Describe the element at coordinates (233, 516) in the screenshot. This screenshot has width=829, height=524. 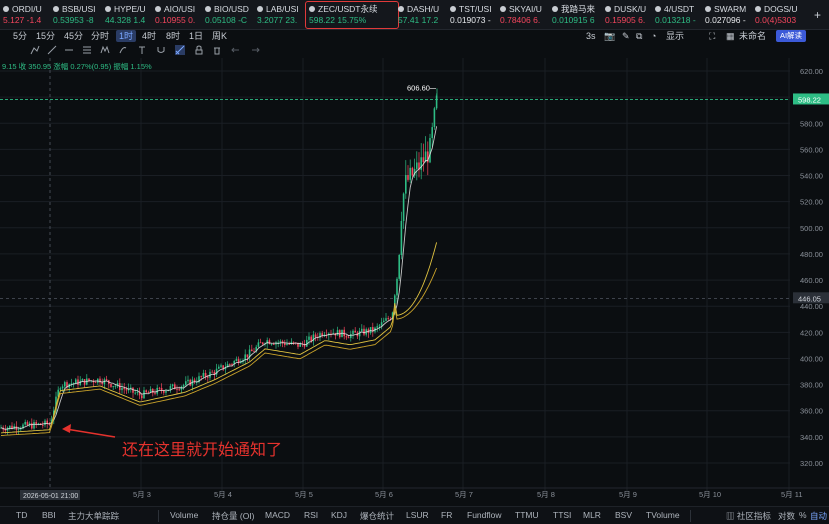
I see `indicator-4: 持仓量 (OI)` at that location.